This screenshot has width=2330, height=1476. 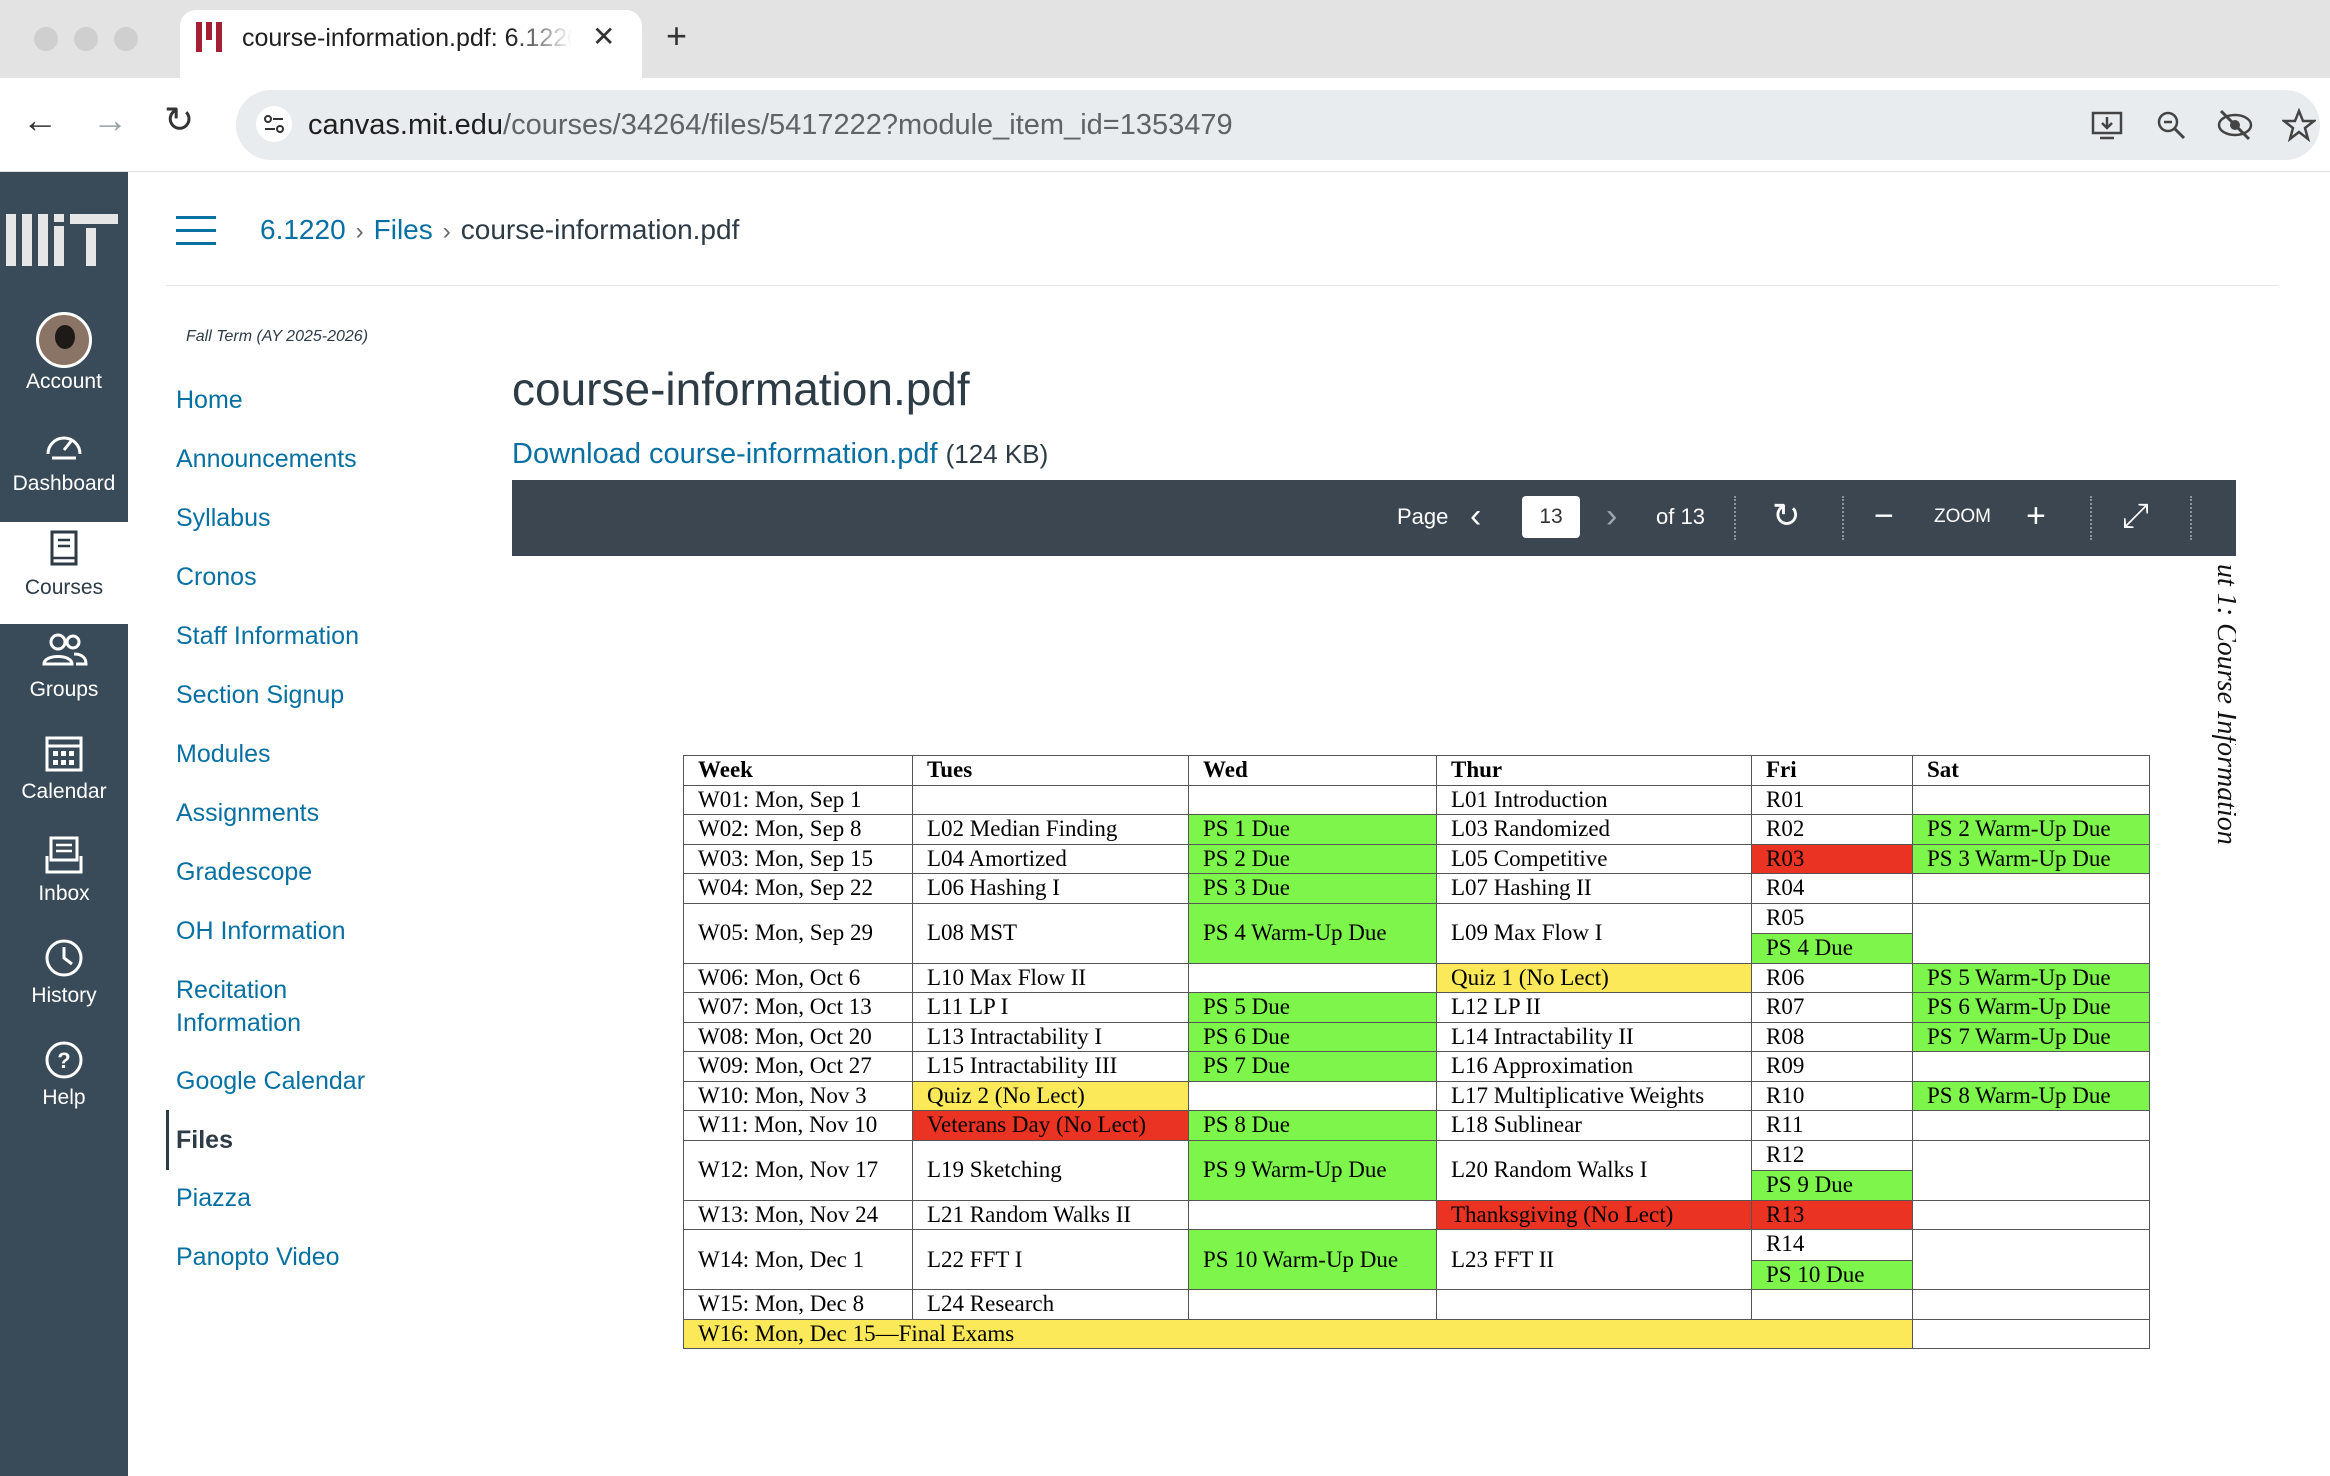 What do you see at coordinates (1735, 518) in the screenshot?
I see `toolbar-divider` at bounding box center [1735, 518].